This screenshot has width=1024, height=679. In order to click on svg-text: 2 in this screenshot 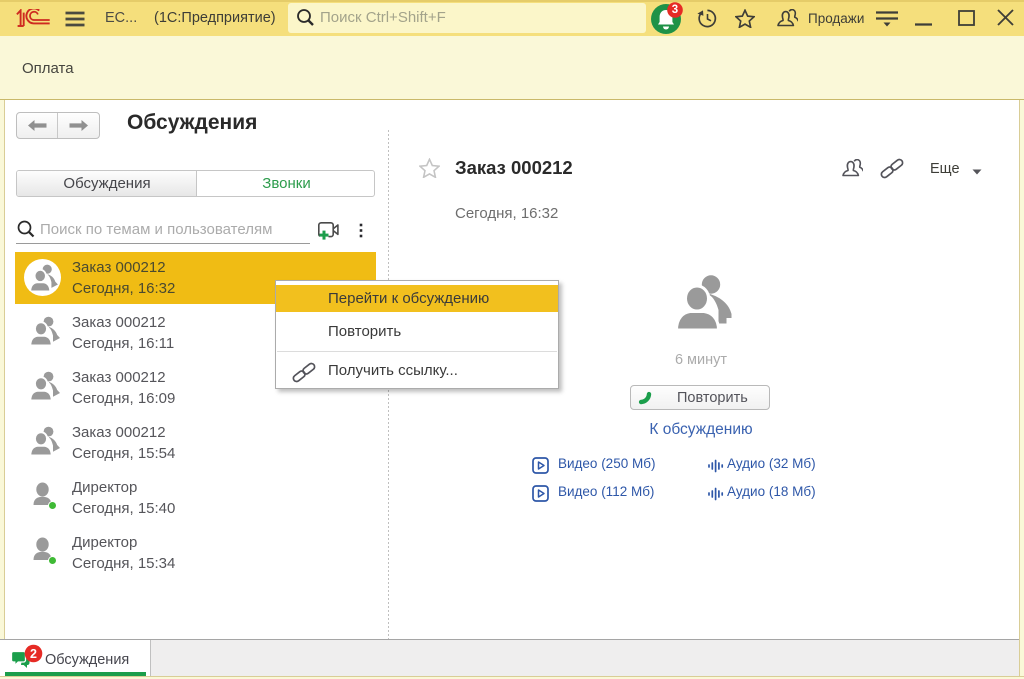, I will do `click(33, 654)`.